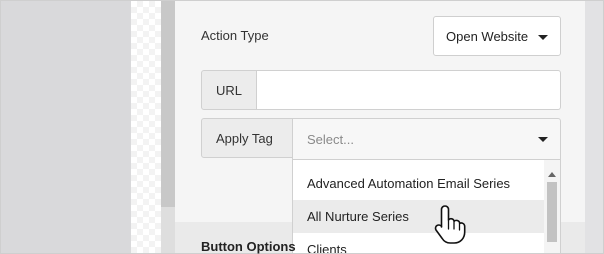 The height and width of the screenshot is (254, 604). I want to click on url-input, so click(408, 90).